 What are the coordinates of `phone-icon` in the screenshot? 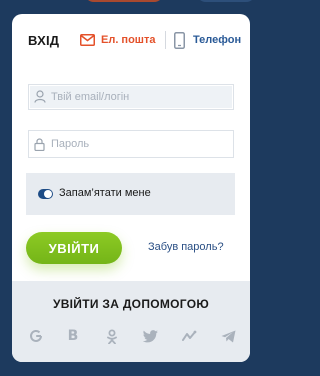 It's located at (179, 40).